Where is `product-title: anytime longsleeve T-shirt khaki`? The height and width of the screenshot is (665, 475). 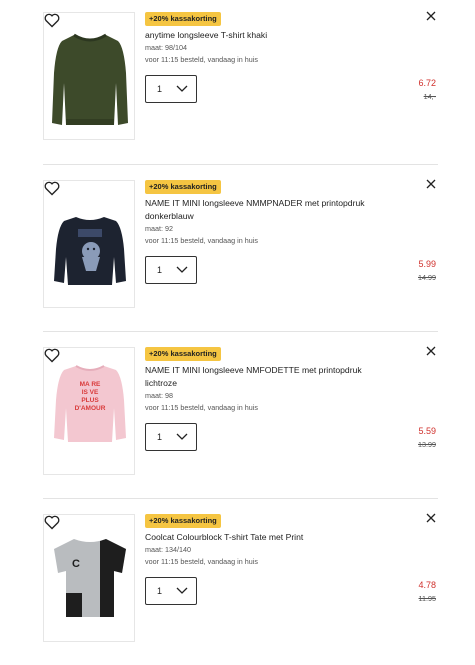
product-title: anytime longsleeve T-shirt khaki is located at coordinates (267, 35).